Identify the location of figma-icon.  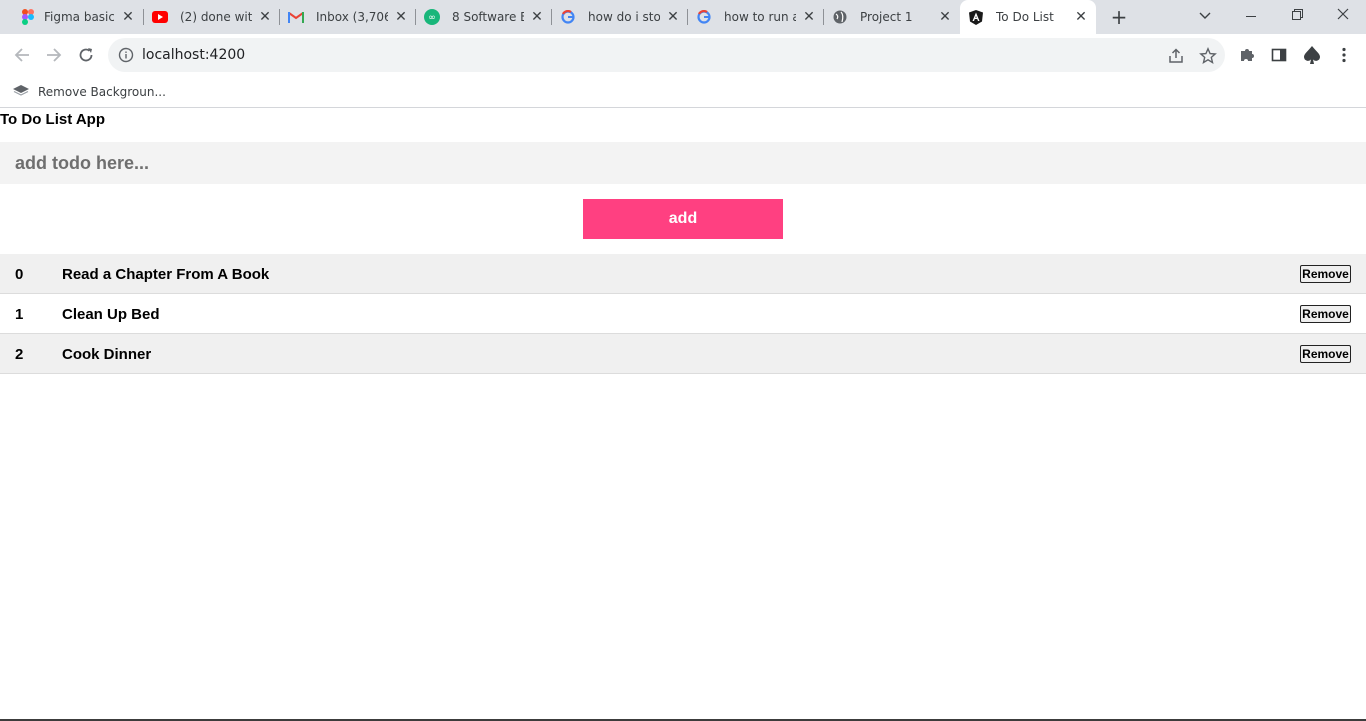
(28, 17).